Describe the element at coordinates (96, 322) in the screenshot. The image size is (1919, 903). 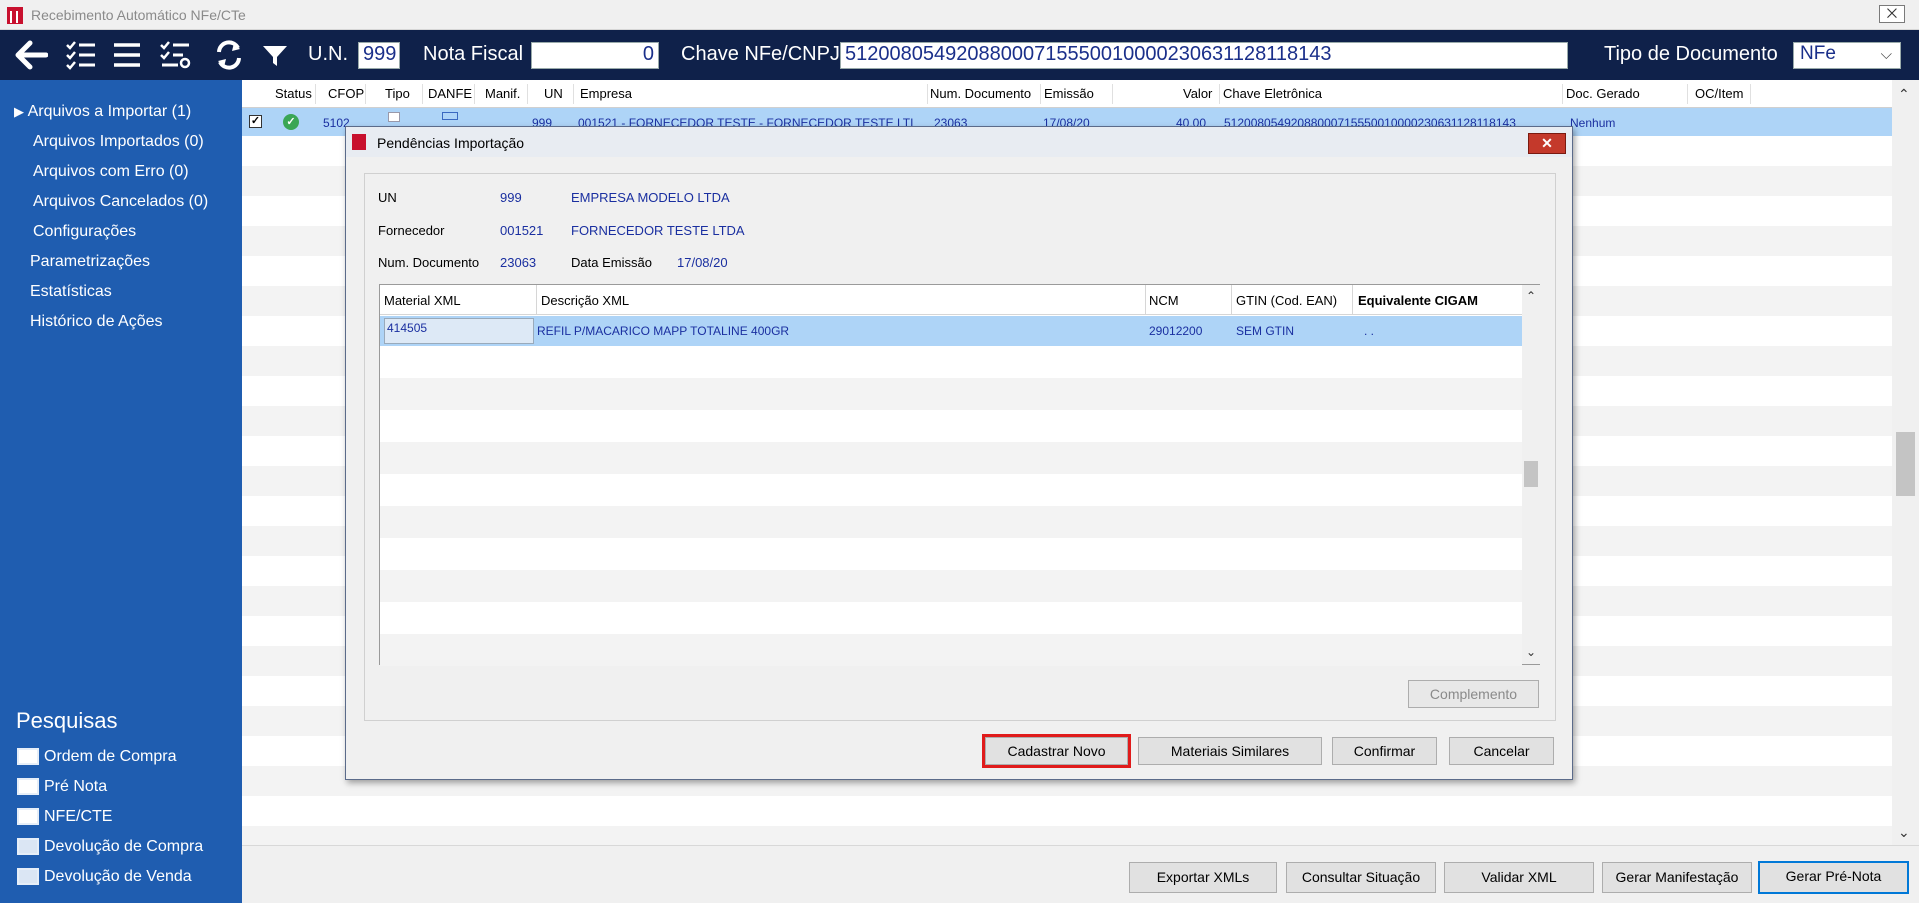
I see `sidebar-item-historico: Histórico de Ações` at that location.